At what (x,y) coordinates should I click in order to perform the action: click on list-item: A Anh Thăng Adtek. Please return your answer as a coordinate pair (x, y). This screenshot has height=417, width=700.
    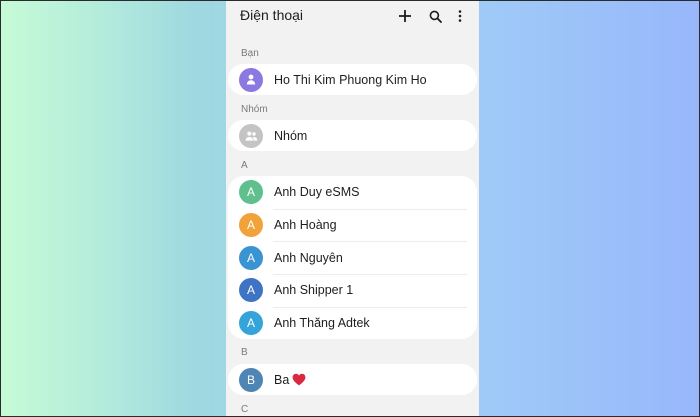
    Looking at the image, I should click on (352, 323).